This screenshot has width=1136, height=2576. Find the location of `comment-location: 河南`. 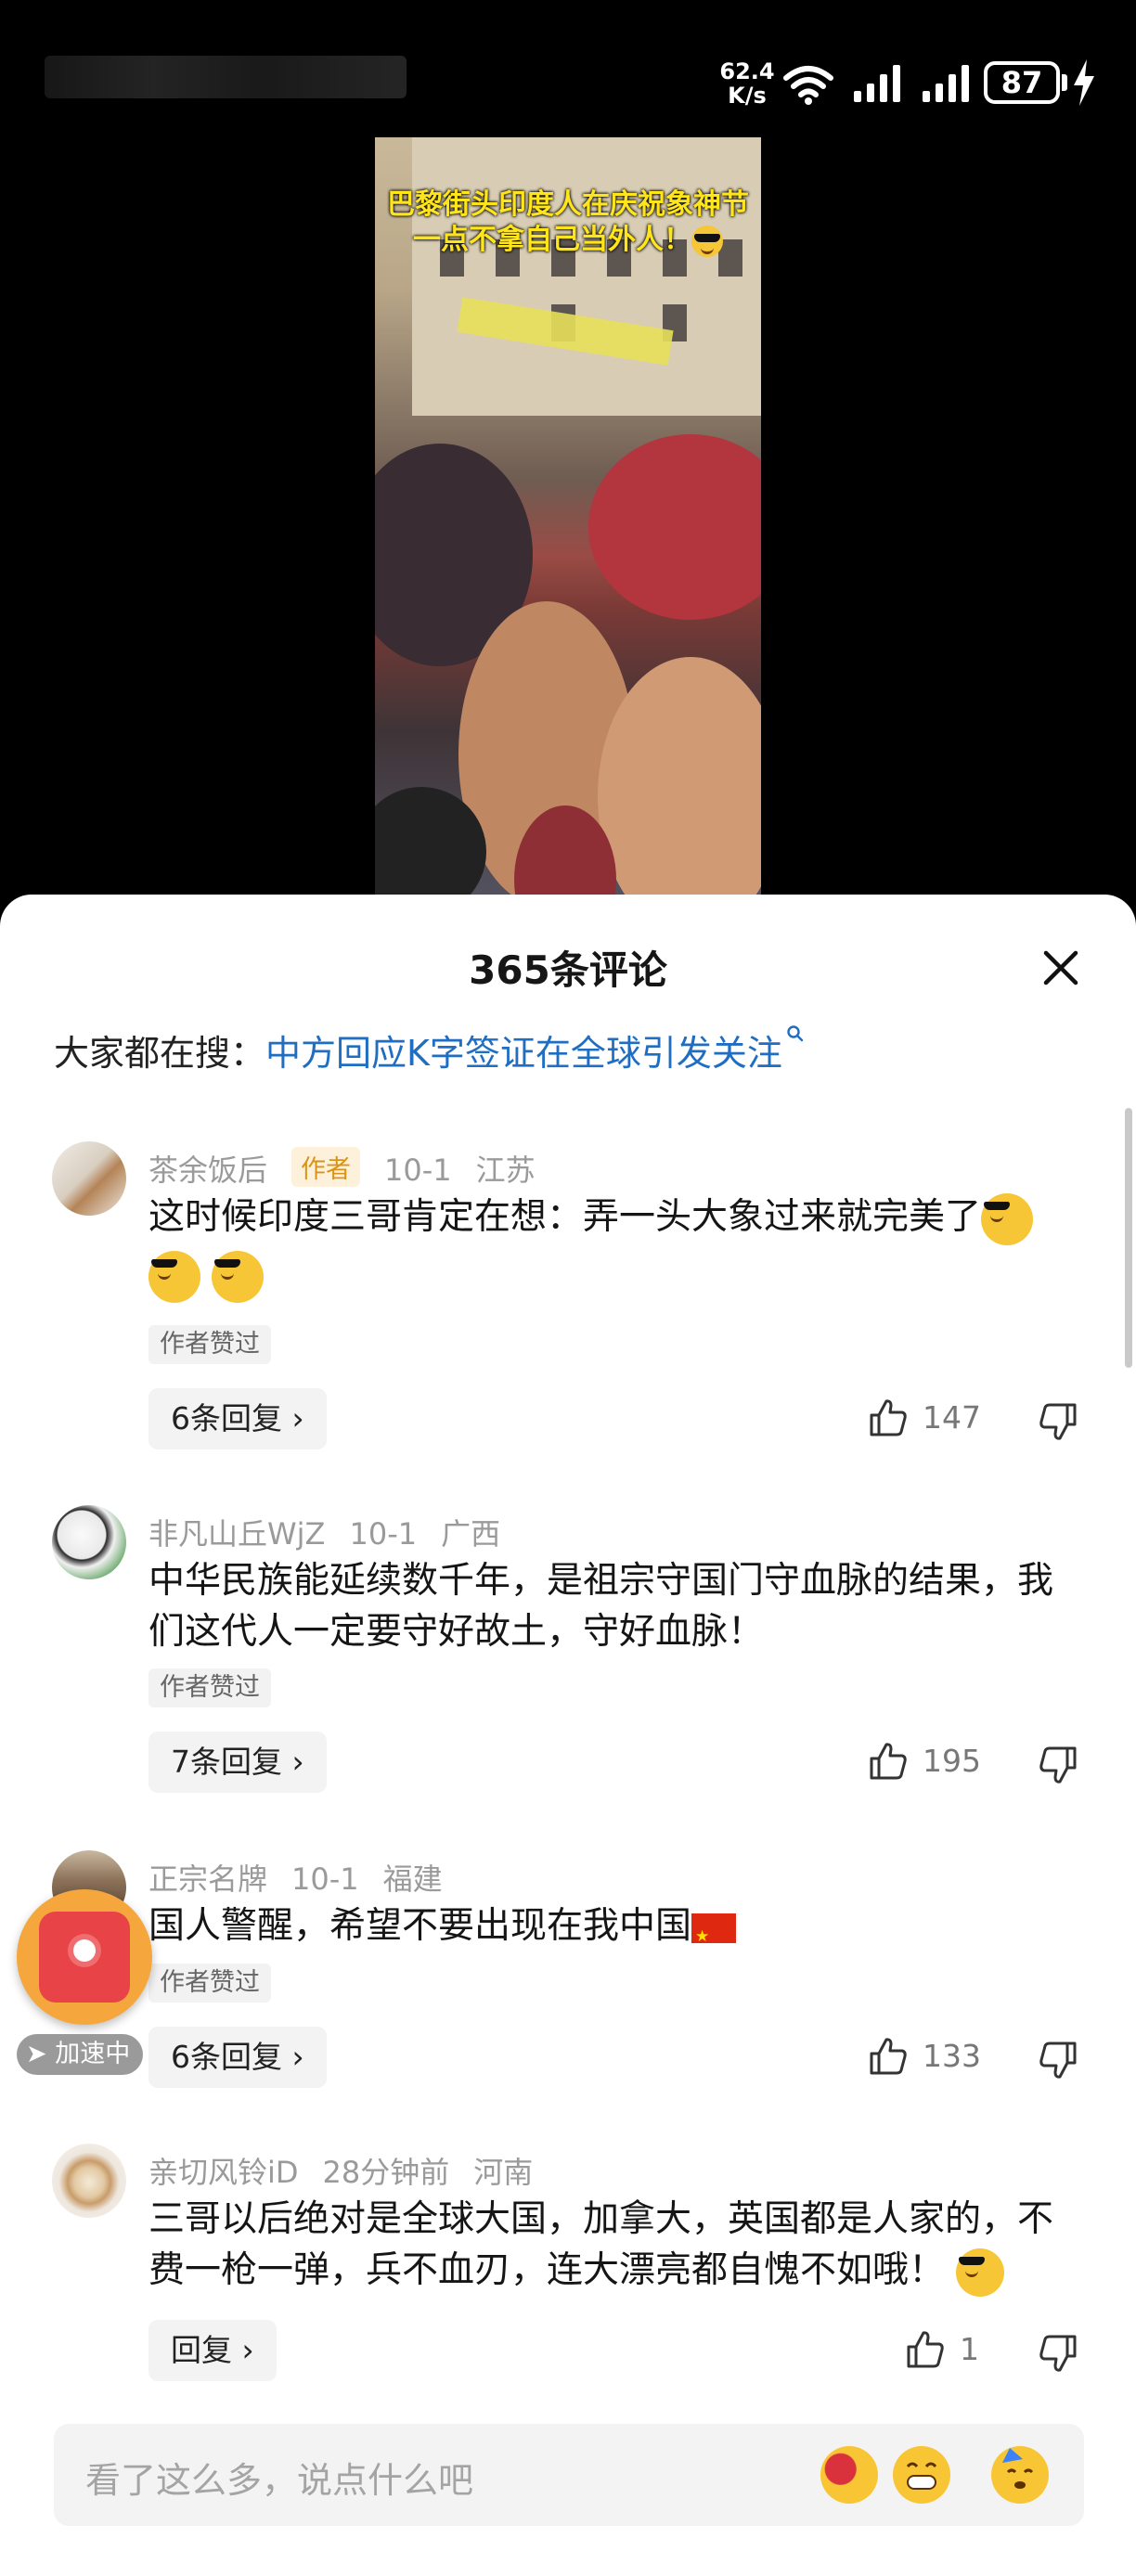

comment-location: 河南 is located at coordinates (503, 2173).